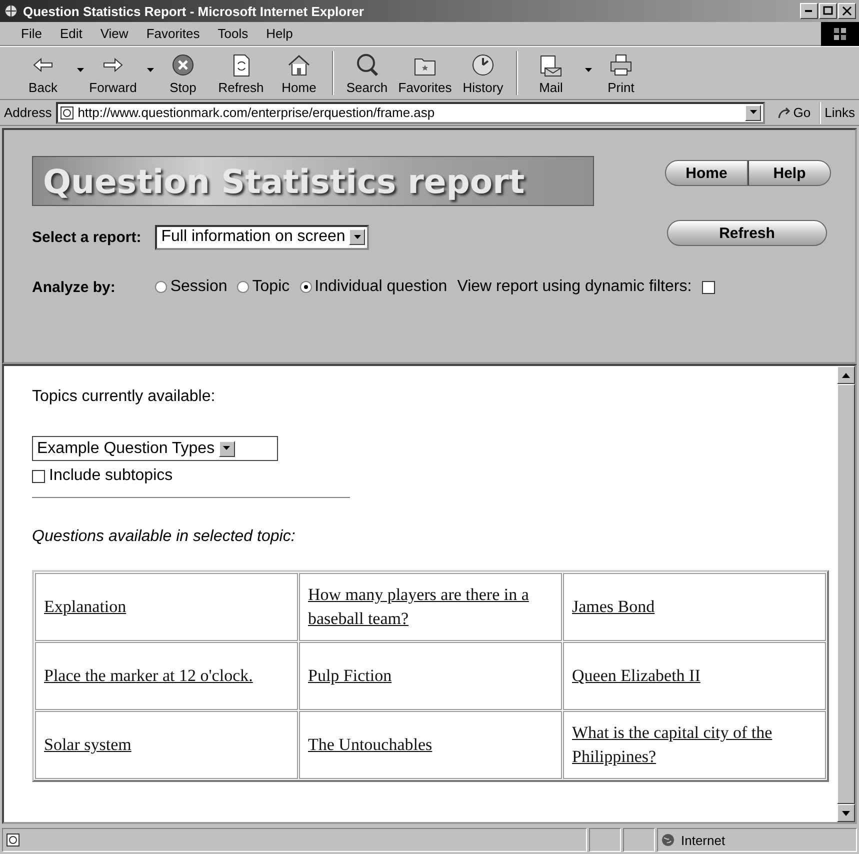  What do you see at coordinates (789, 173) in the screenshot?
I see `nav-button: Help` at bounding box center [789, 173].